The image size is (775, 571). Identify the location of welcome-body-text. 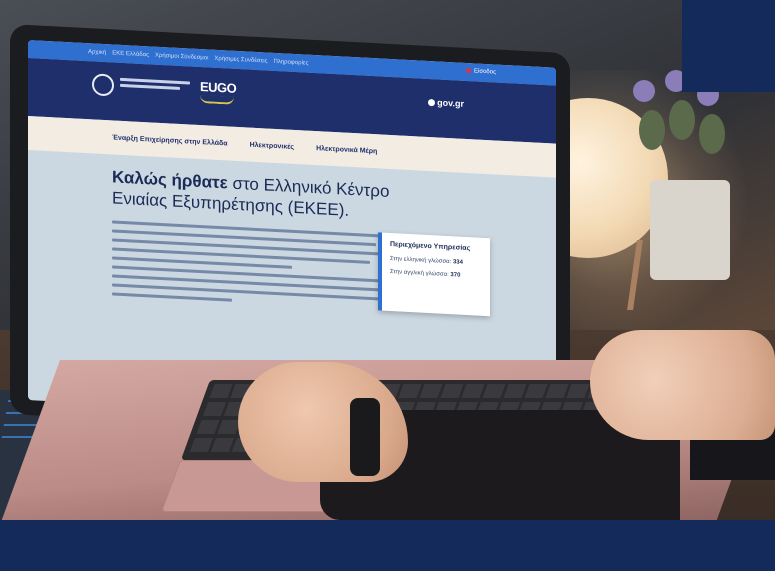
(262, 265).